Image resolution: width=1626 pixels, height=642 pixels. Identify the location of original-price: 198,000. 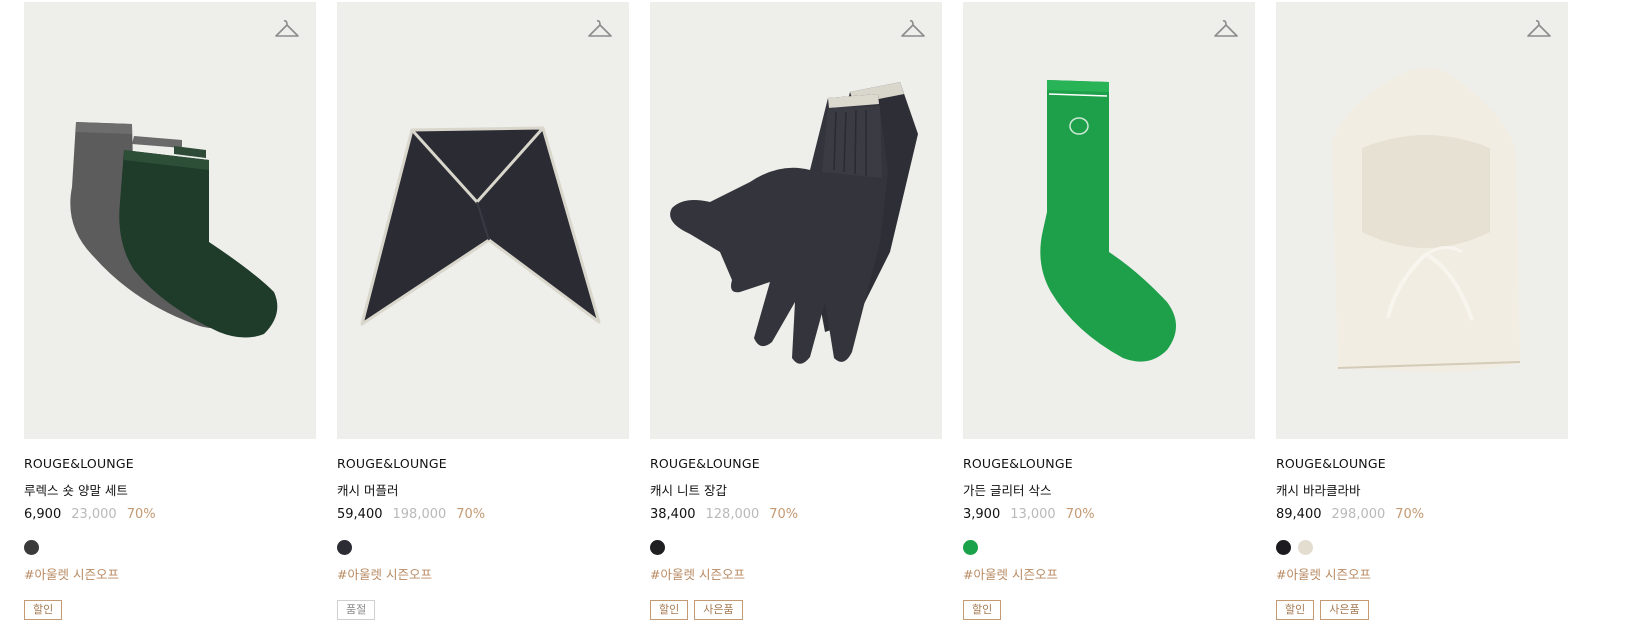
(419, 514).